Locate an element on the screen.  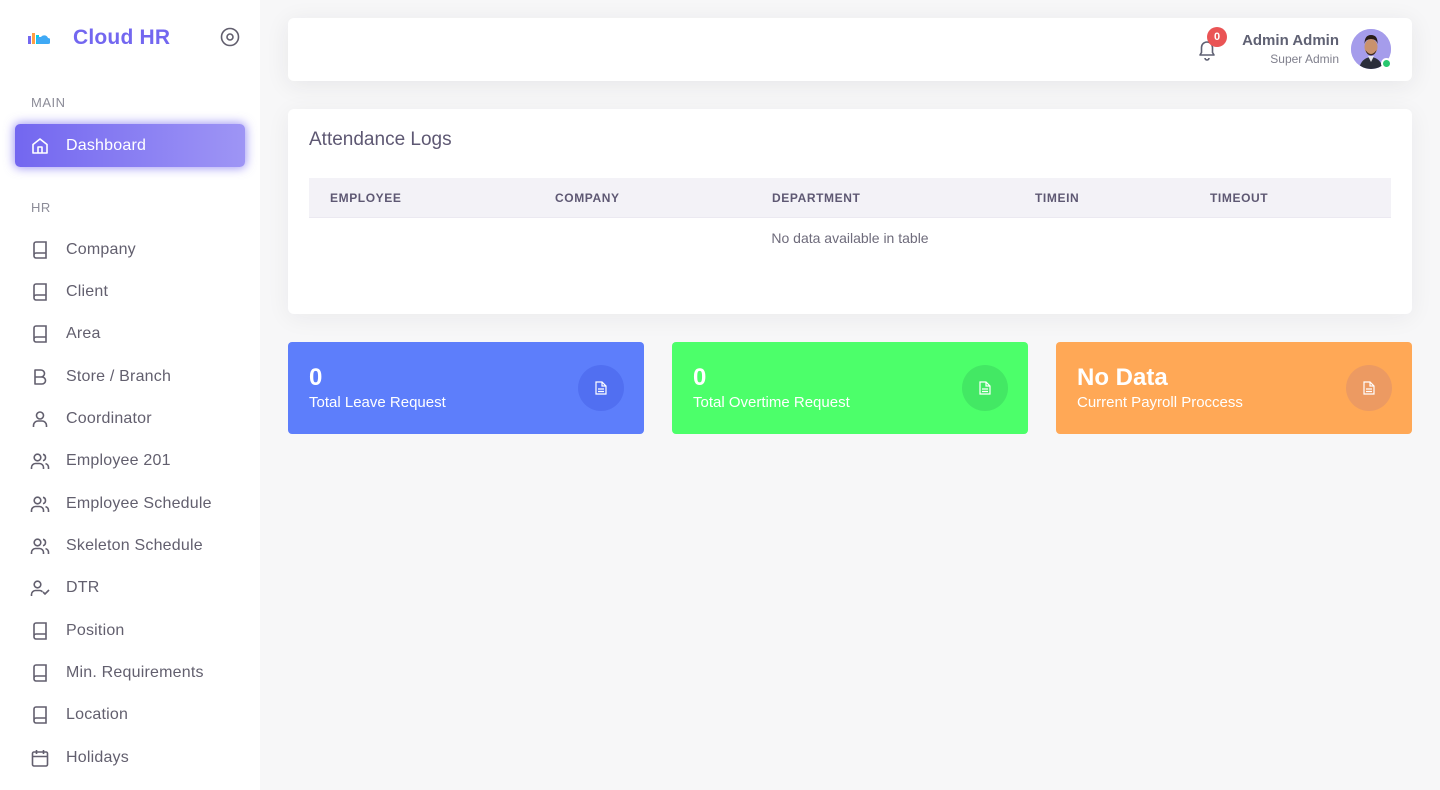
column-header-timeout: TIMEOUT is located at coordinates (1239, 198).